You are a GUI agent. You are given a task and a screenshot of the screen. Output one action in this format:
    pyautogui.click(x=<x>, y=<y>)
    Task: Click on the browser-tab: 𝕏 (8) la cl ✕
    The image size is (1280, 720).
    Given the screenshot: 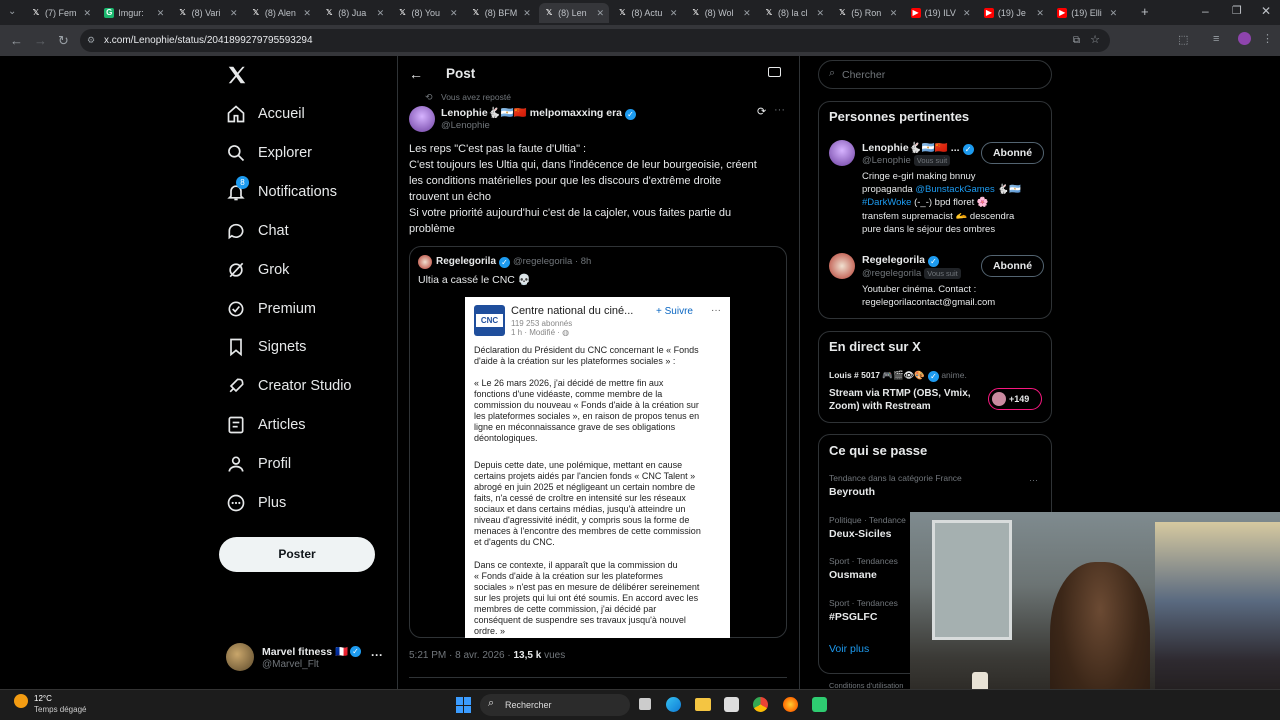 What is the action you would take?
    pyautogui.click(x=794, y=13)
    